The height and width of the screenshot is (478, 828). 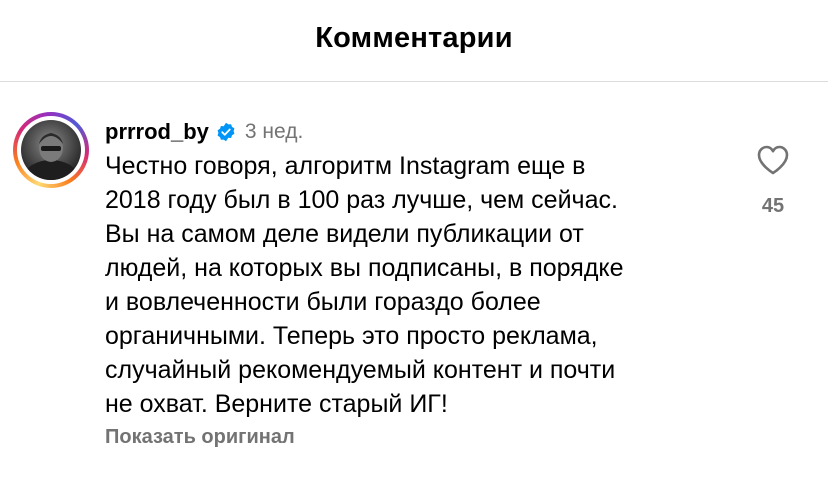 What do you see at coordinates (200, 437) in the screenshot?
I see `show-original-link: Показать оригинал` at bounding box center [200, 437].